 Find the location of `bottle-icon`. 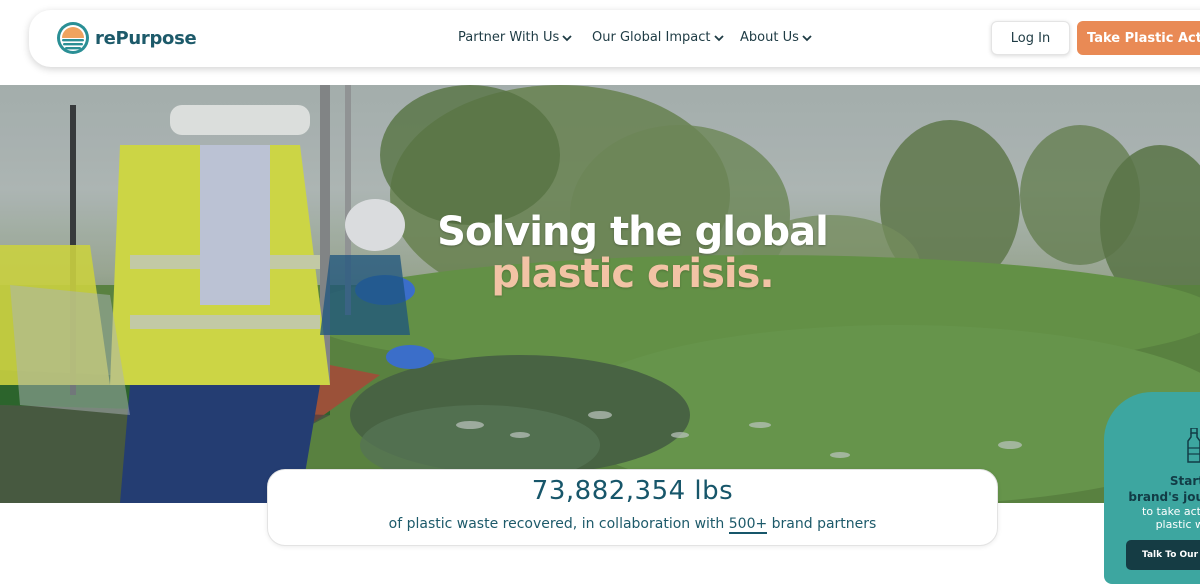

bottle-icon is located at coordinates (1193, 445).